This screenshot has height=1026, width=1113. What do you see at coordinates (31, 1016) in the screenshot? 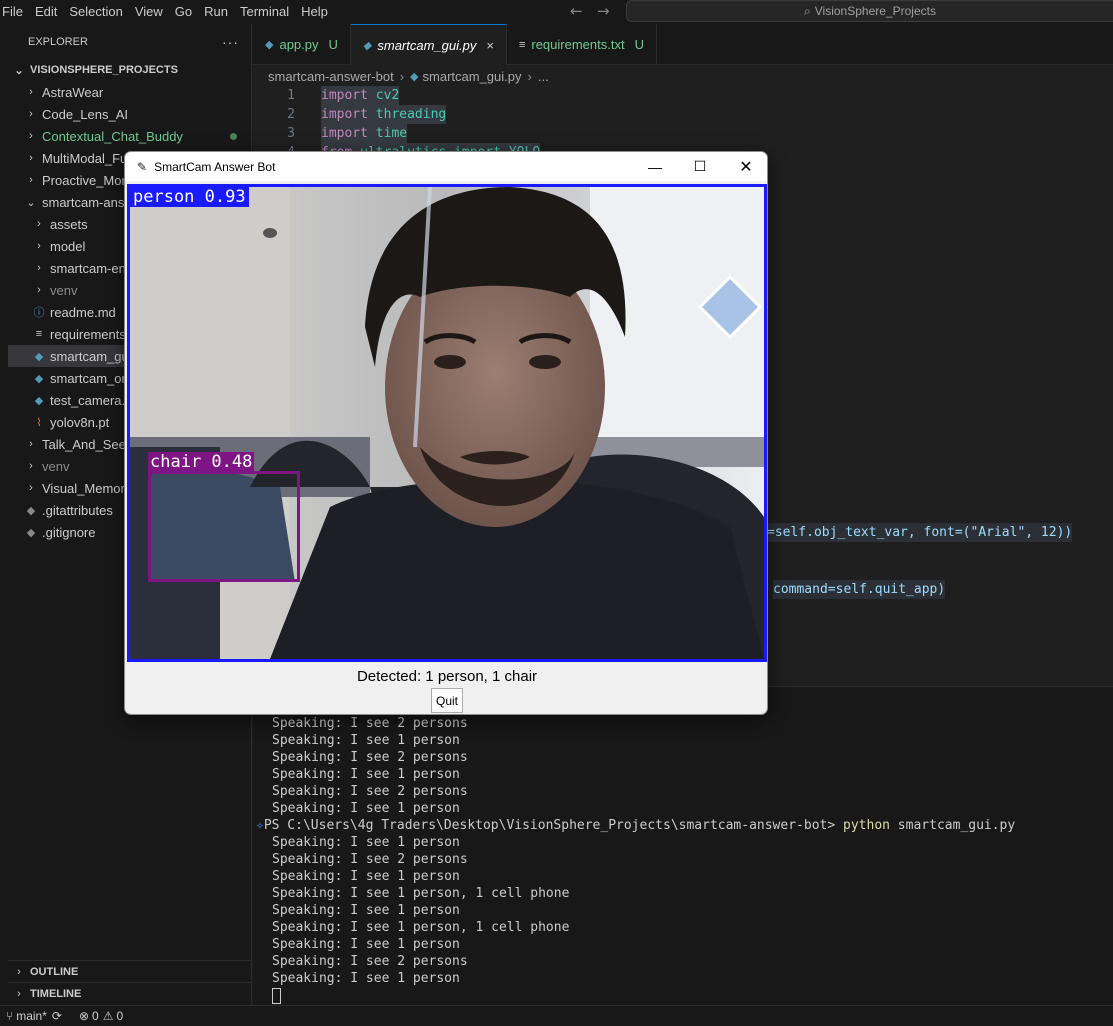
I see `branch-name: main*` at bounding box center [31, 1016].